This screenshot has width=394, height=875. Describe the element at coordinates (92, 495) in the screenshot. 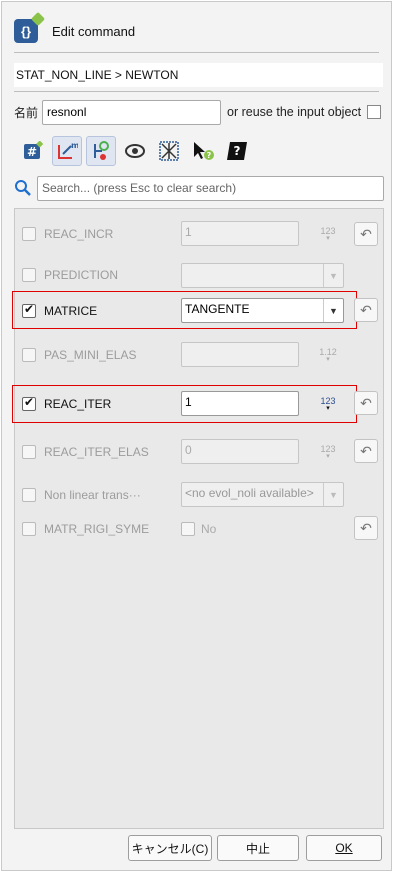

I see `non-linear-label: Non linear trans···` at that location.